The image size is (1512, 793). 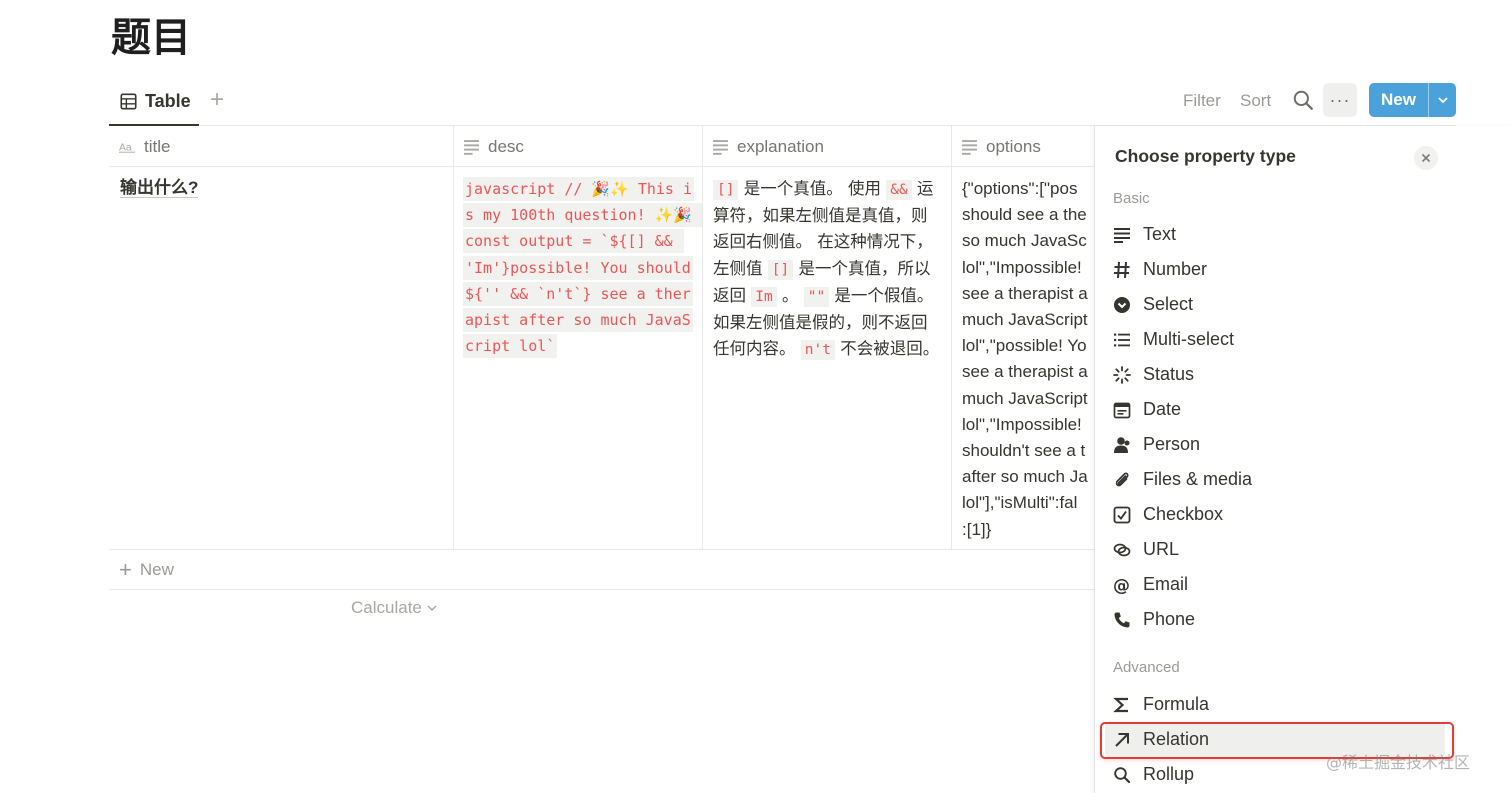 What do you see at coordinates (1122, 269) in the screenshot?
I see `hash-icon` at bounding box center [1122, 269].